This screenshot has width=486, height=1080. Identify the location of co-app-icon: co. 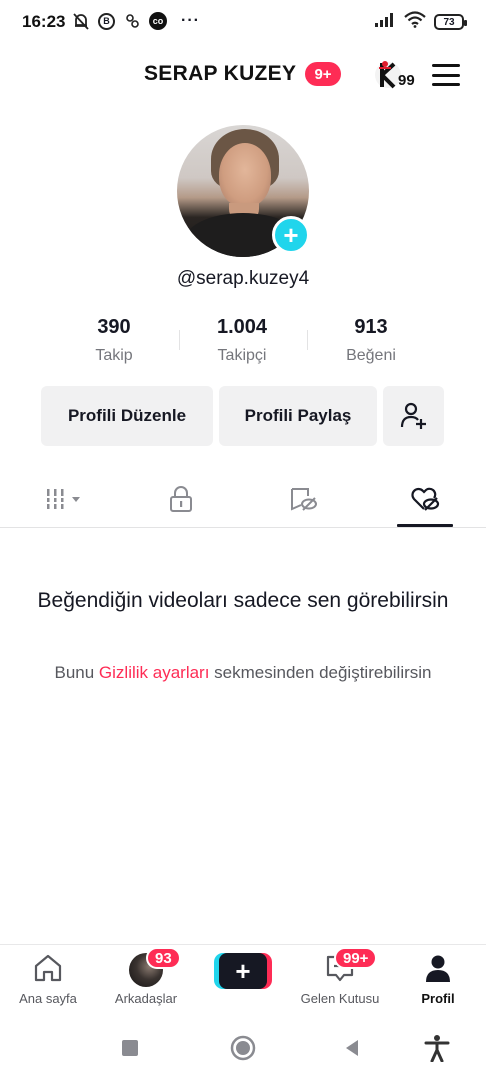
(158, 21).